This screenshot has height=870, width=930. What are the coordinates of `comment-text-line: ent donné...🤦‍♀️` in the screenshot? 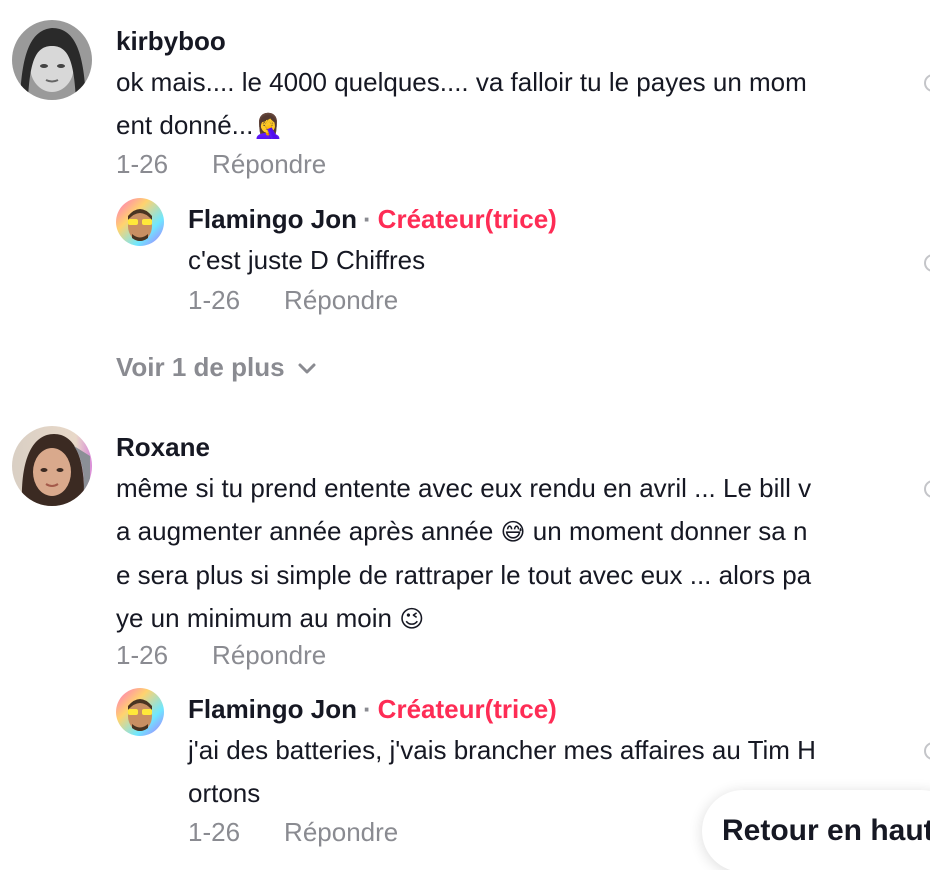 It's located at (461, 126).